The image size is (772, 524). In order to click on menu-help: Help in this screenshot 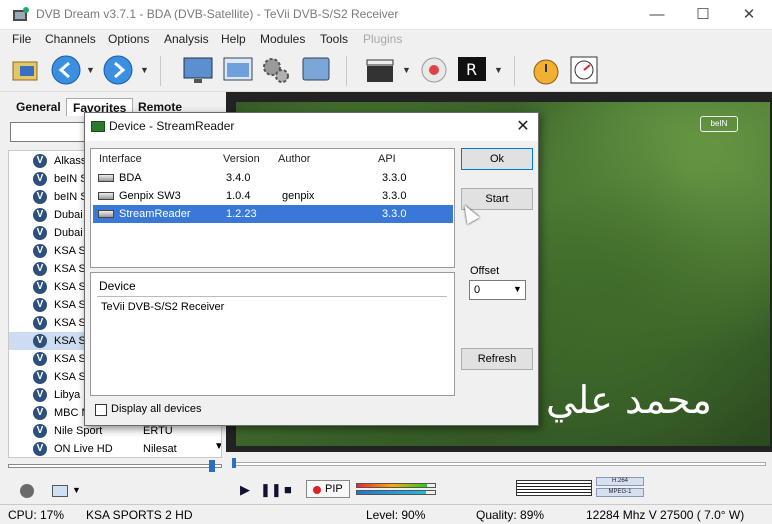, I will do `click(233, 39)`.